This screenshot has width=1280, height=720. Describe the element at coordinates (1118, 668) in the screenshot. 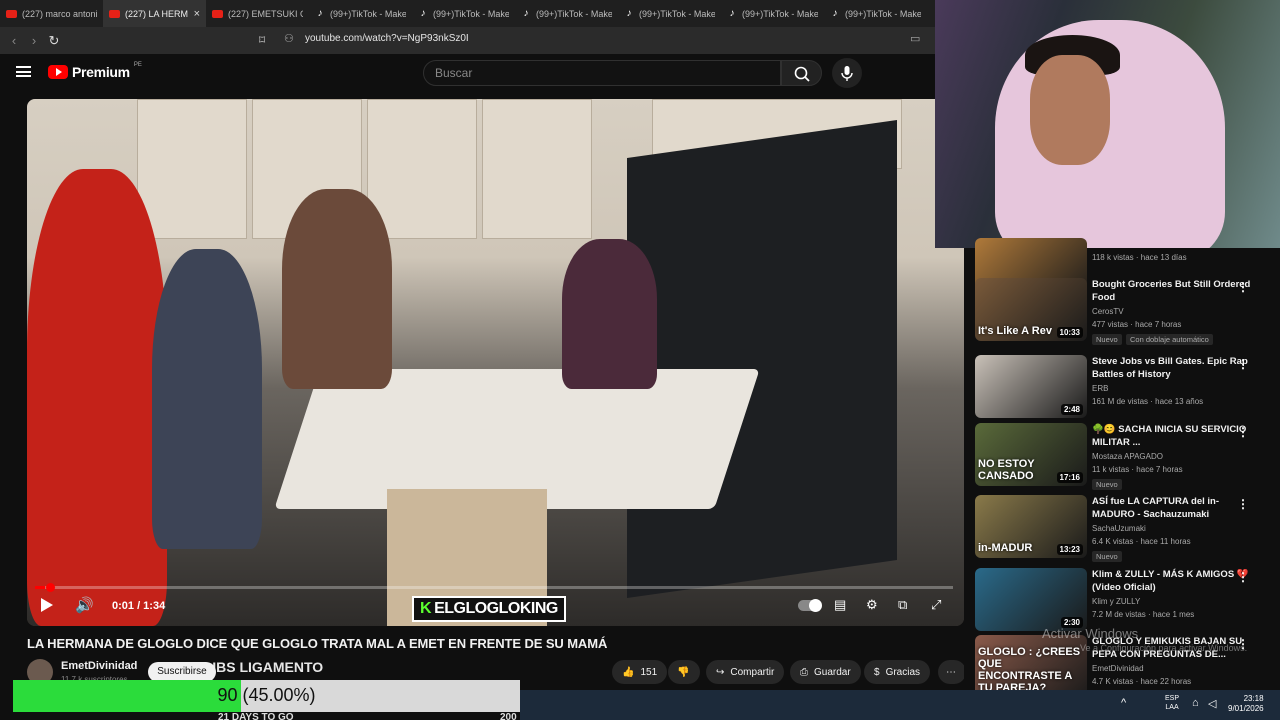

I see `recommended-channel: EmetDivinidad` at that location.